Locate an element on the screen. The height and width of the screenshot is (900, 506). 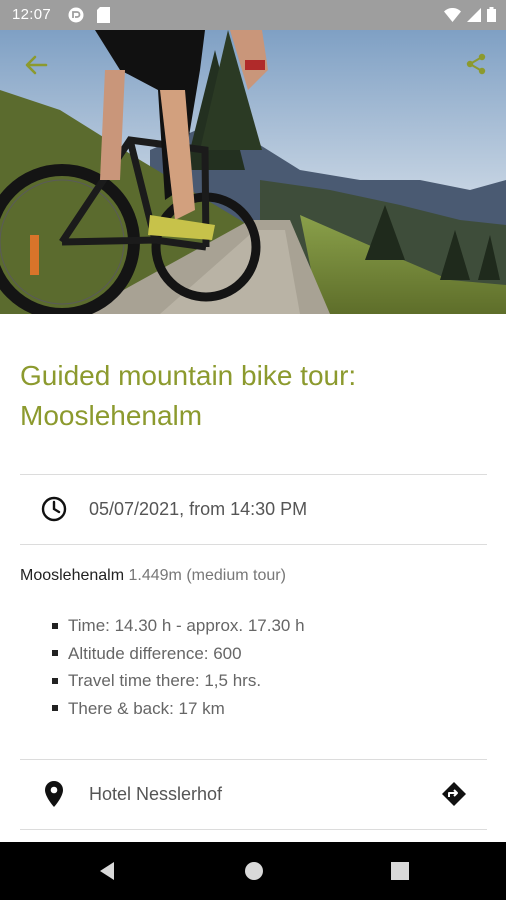
recents-square-icon is located at coordinates (400, 871).